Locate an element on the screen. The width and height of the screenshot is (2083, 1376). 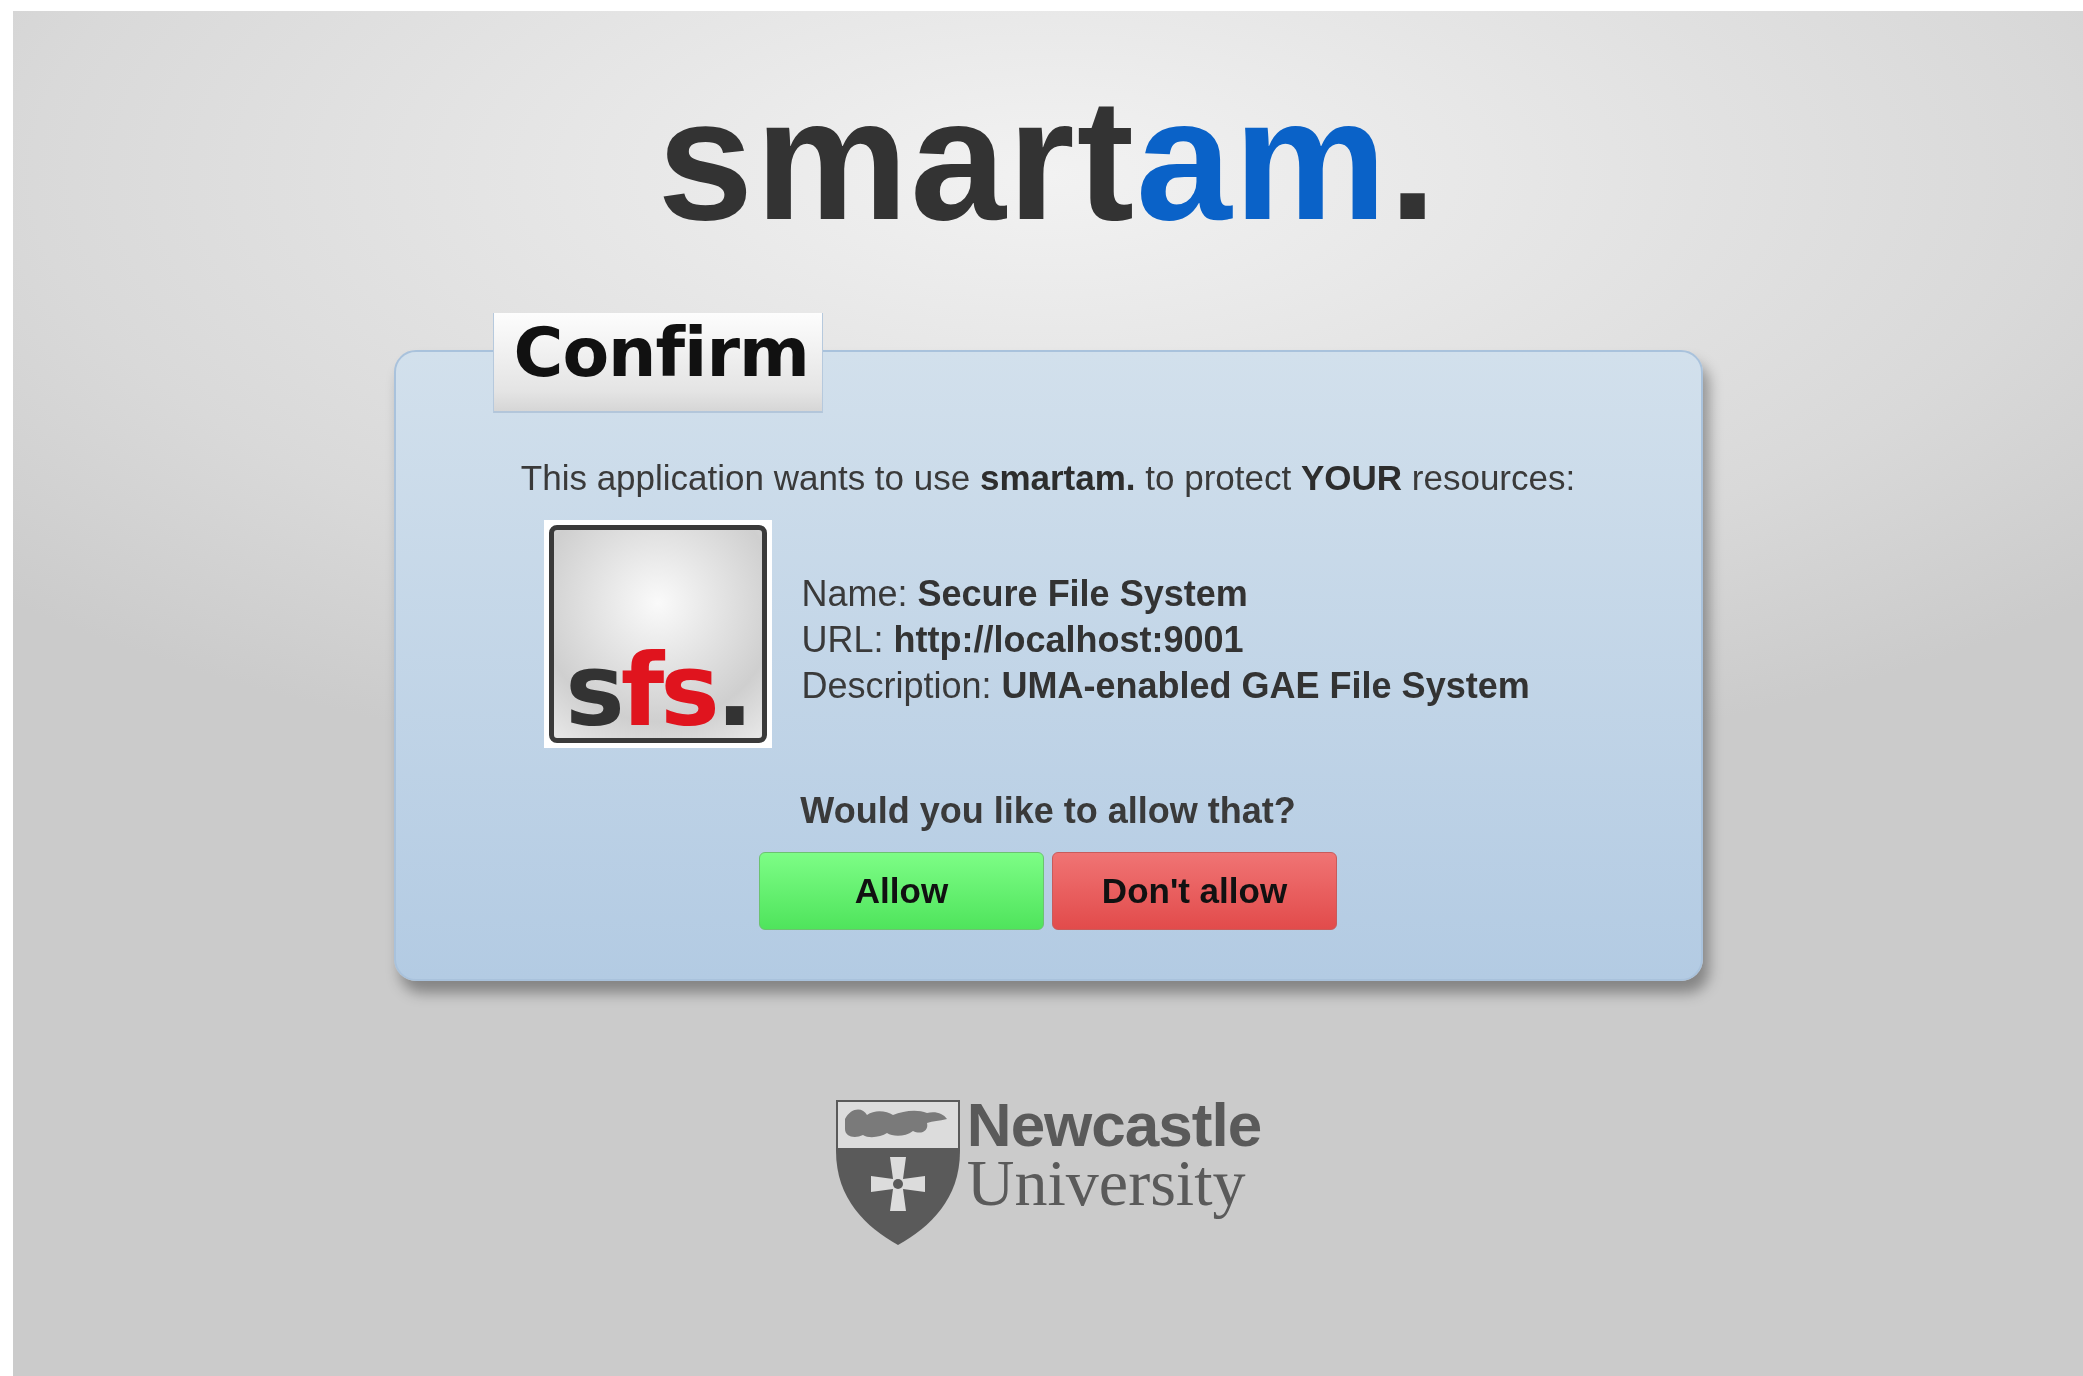
allow-button: Allow is located at coordinates (901, 891).